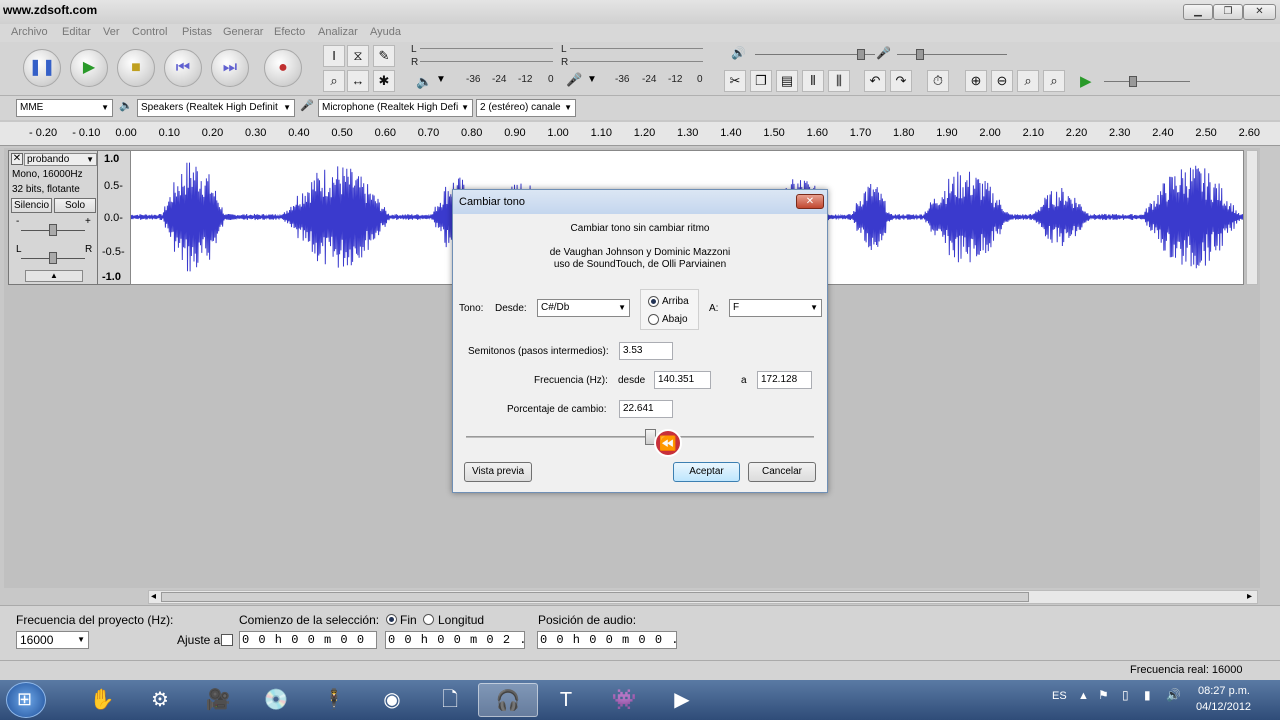 This screenshot has height=720, width=1280. Describe the element at coordinates (216, 108) in the screenshot. I see `output-device-select: Speakers (Realtek High Definit` at that location.